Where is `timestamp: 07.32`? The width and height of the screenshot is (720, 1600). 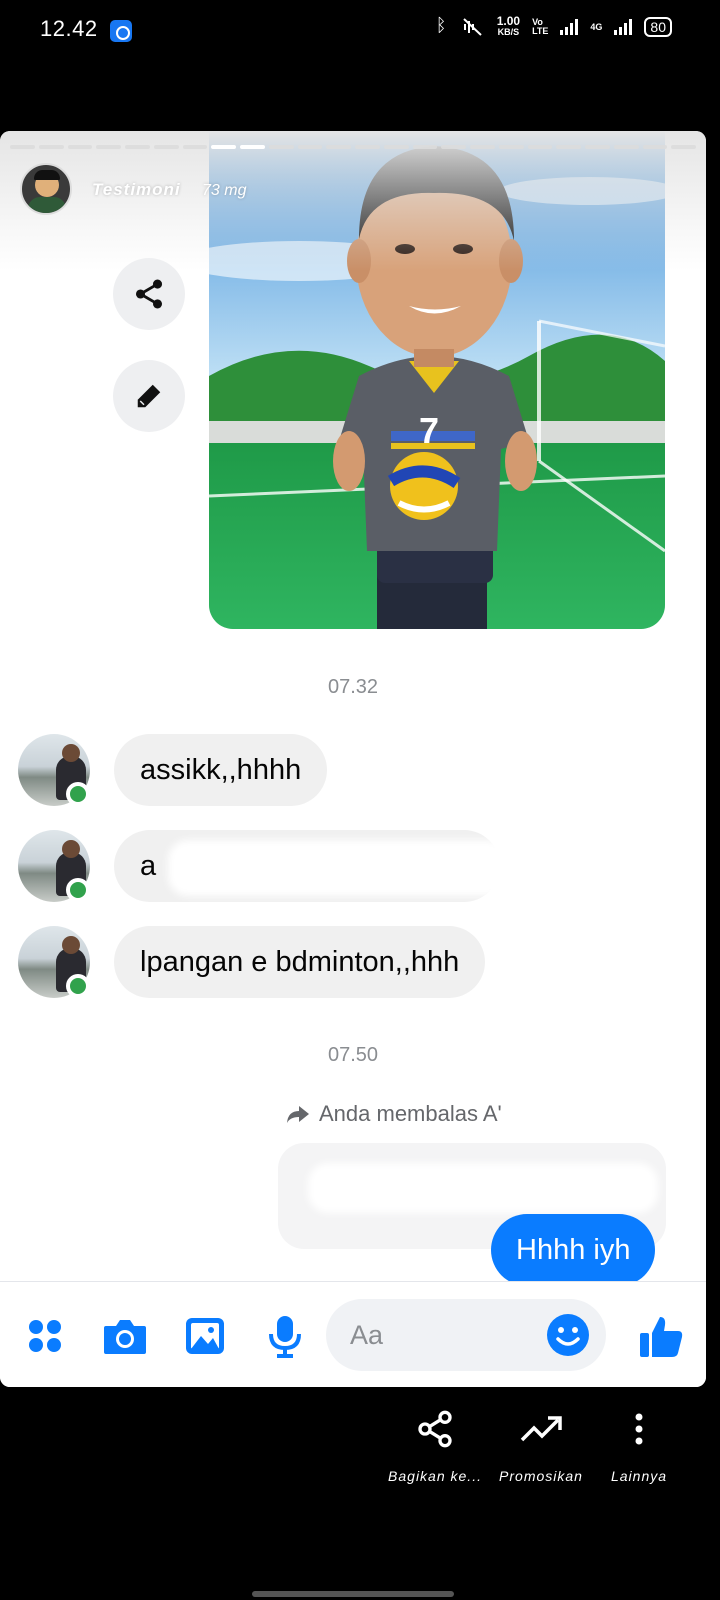
timestamp: 07.32 is located at coordinates (353, 687).